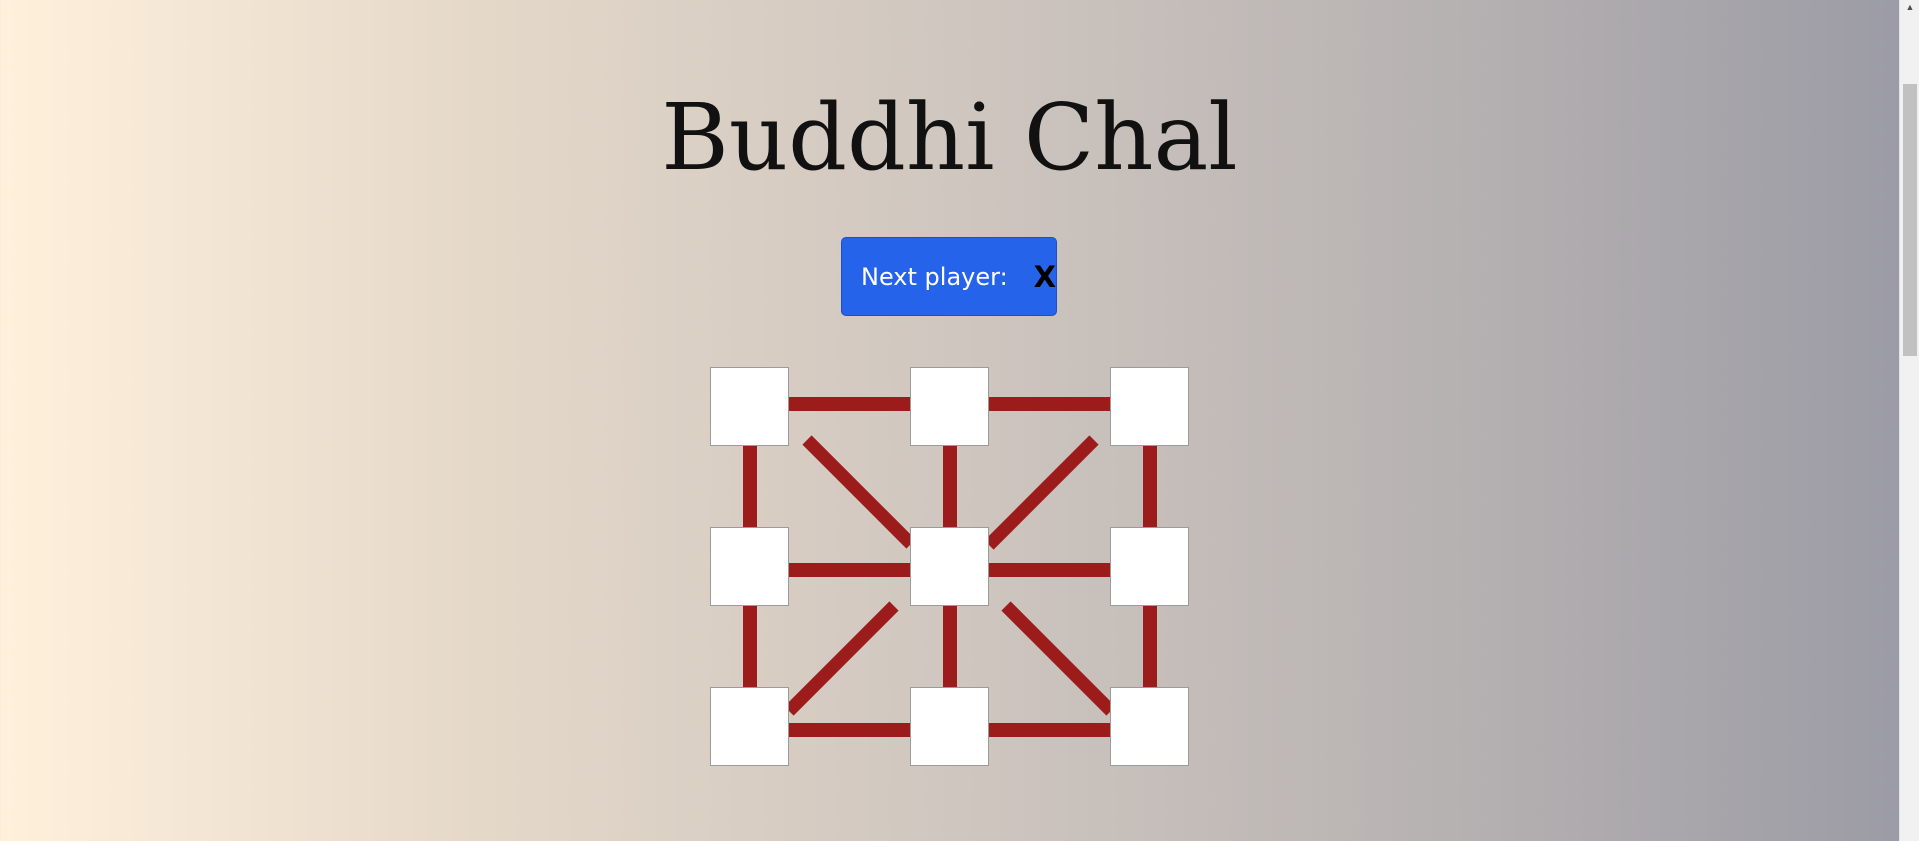  I want to click on line-d-top-left, so click(859, 492).